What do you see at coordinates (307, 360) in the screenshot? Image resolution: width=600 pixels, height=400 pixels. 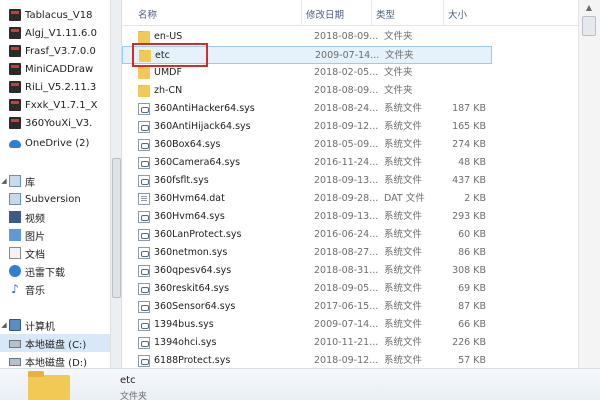 I see `file-row: 6188Protect.sys 2018-09-12... 系统文件 57 KB` at bounding box center [307, 360].